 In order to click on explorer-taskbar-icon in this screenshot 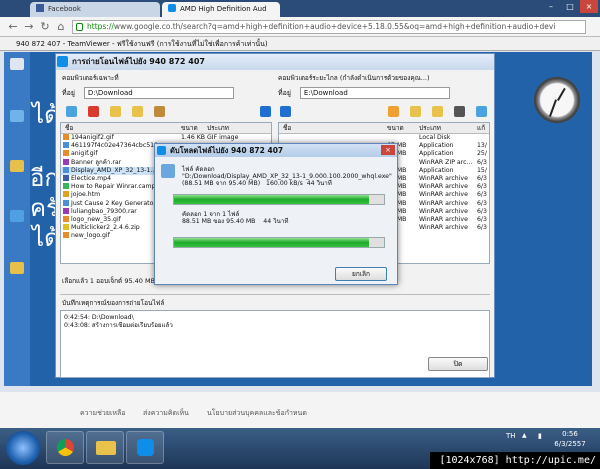, I will do `click(105, 447)`.